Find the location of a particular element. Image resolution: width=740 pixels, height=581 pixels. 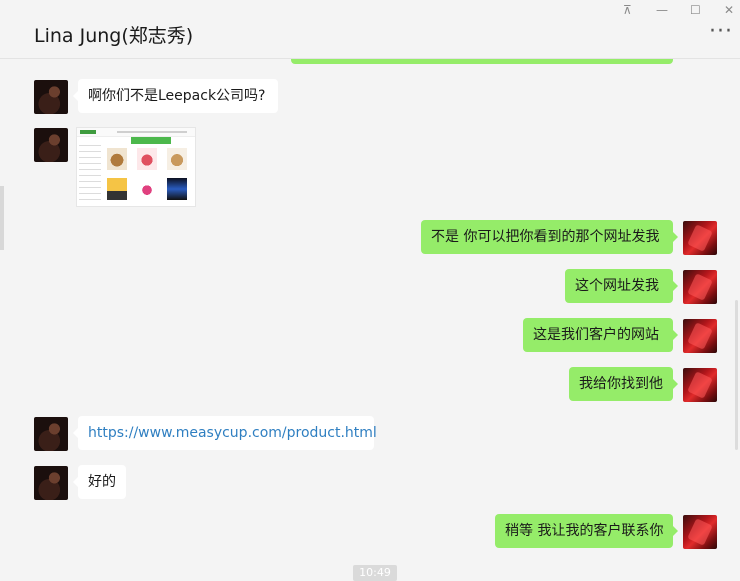

message-bubble: 不是 你可以把你看到的那个网址发我 is located at coordinates (549, 237).